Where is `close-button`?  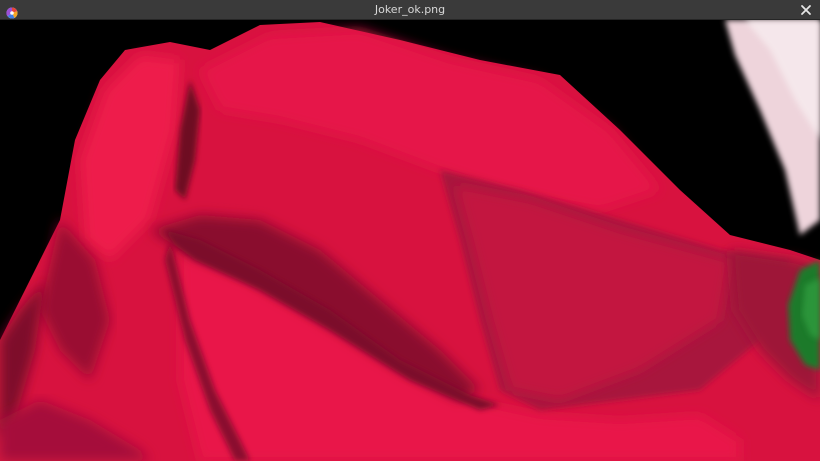 close-button is located at coordinates (806, 10).